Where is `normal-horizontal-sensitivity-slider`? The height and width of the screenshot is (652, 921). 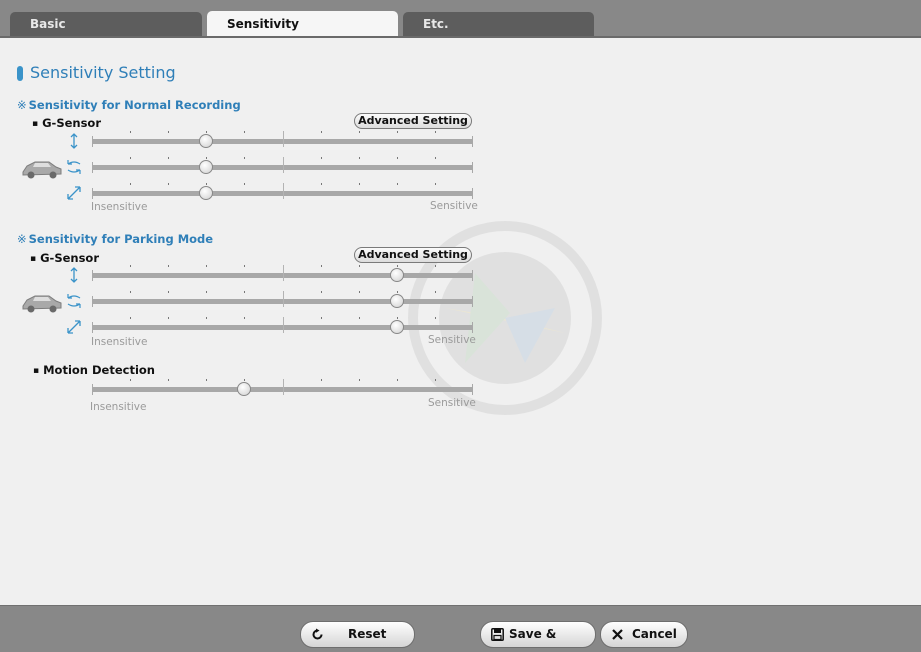 normal-horizontal-sensitivity-slider is located at coordinates (282, 165).